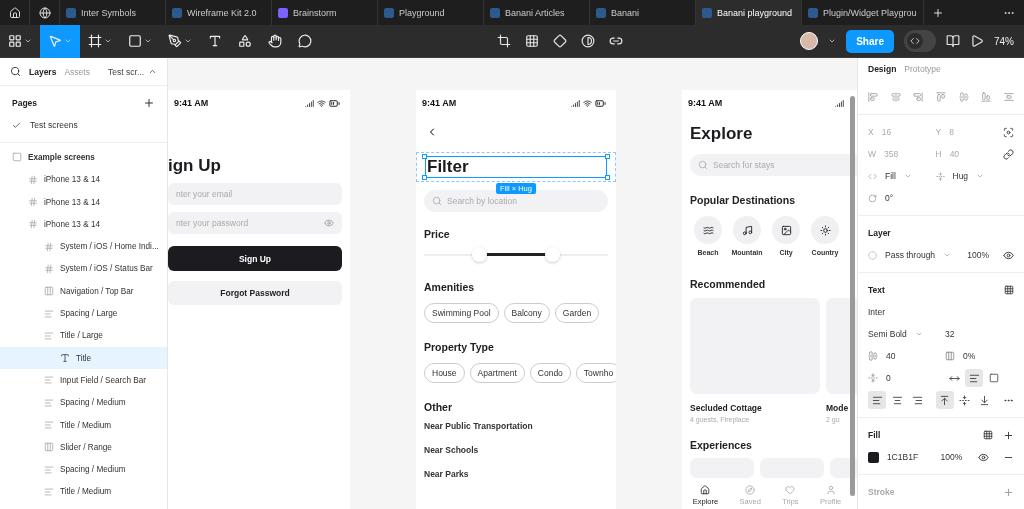  What do you see at coordinates (195, 166) in the screenshot?
I see `screen-title: ign Up` at bounding box center [195, 166].